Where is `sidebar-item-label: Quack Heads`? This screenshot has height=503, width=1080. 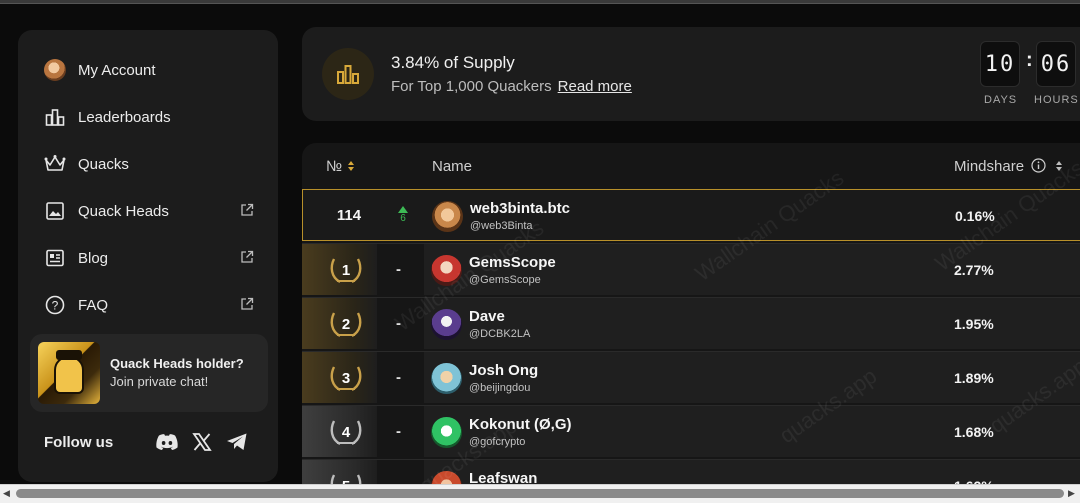
sidebar-item-label: Quack Heads is located at coordinates (123, 211).